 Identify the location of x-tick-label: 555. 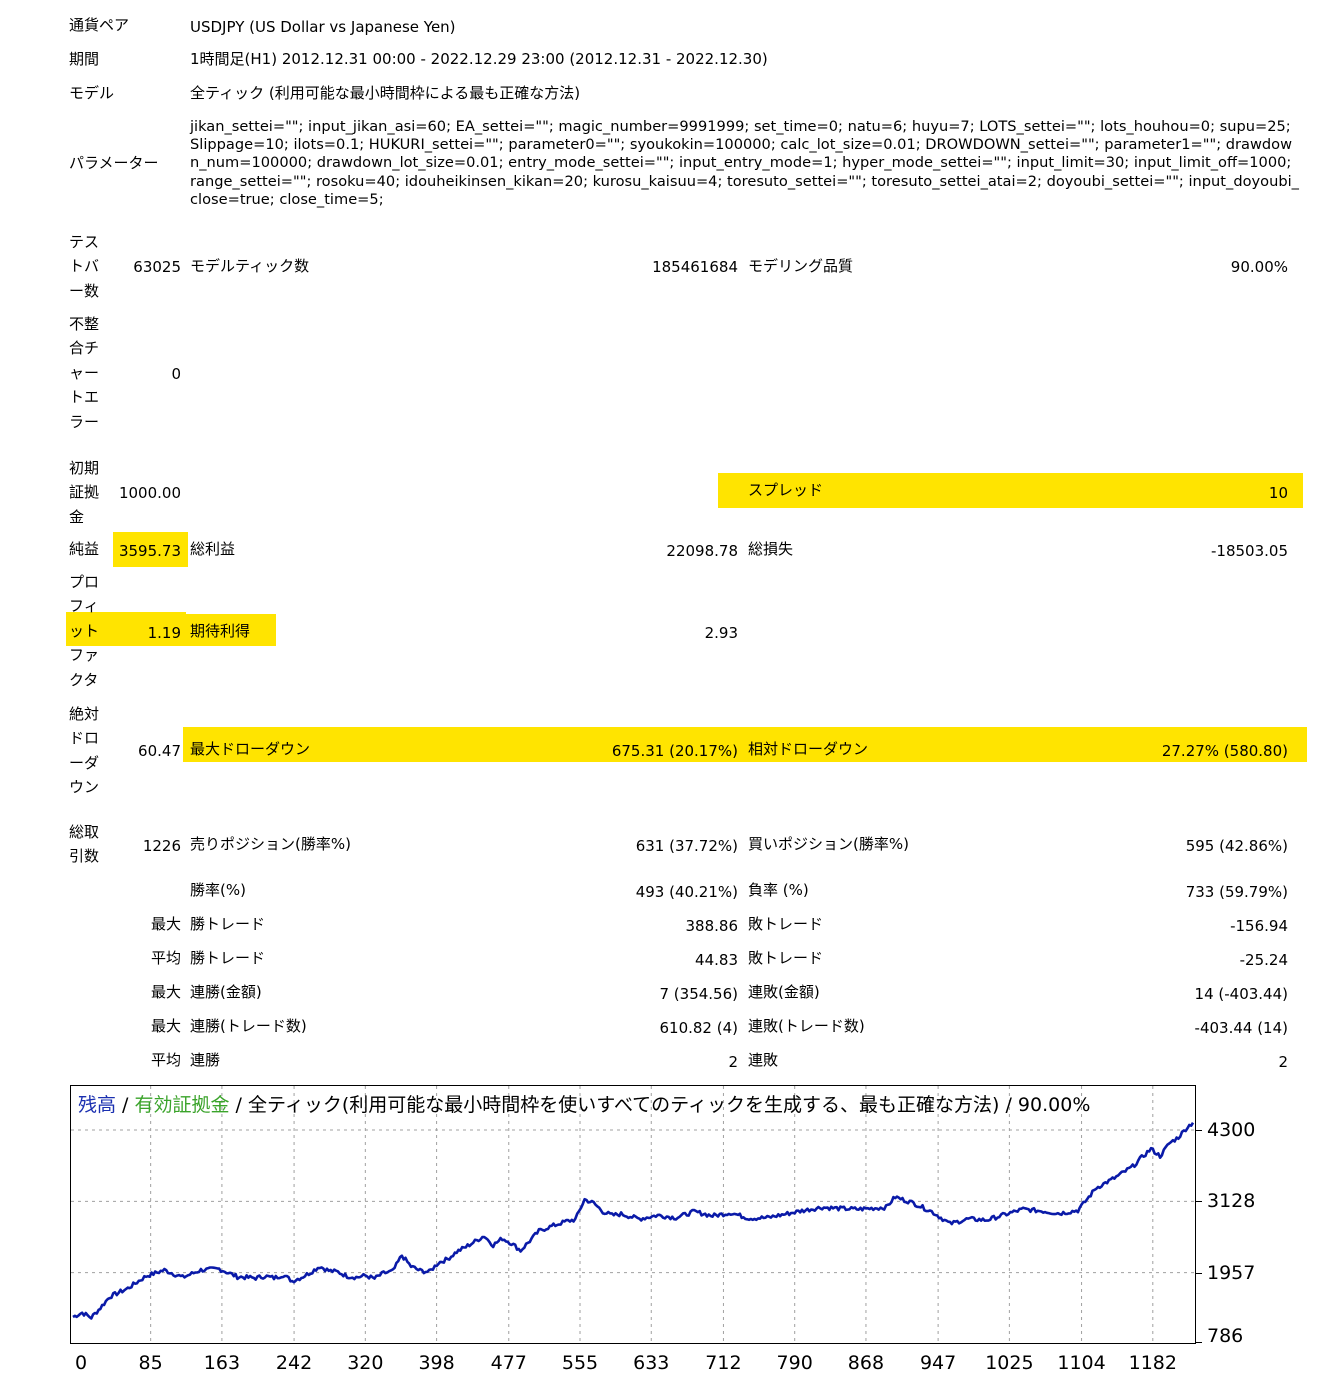
(580, 1363).